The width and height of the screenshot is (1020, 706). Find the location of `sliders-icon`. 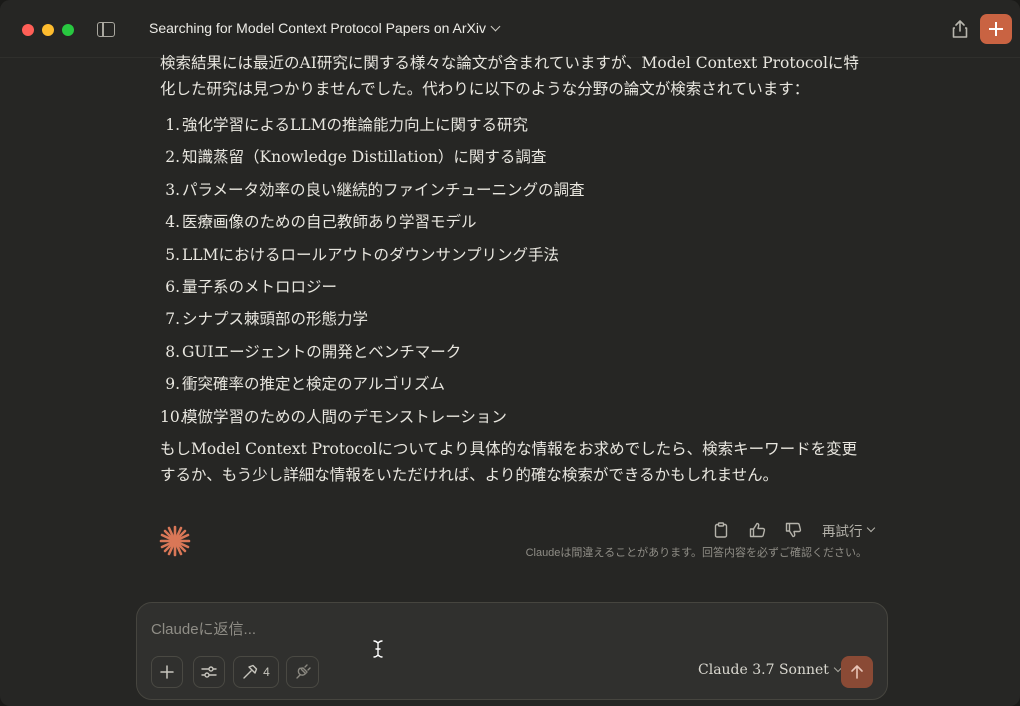

sliders-icon is located at coordinates (209, 672).